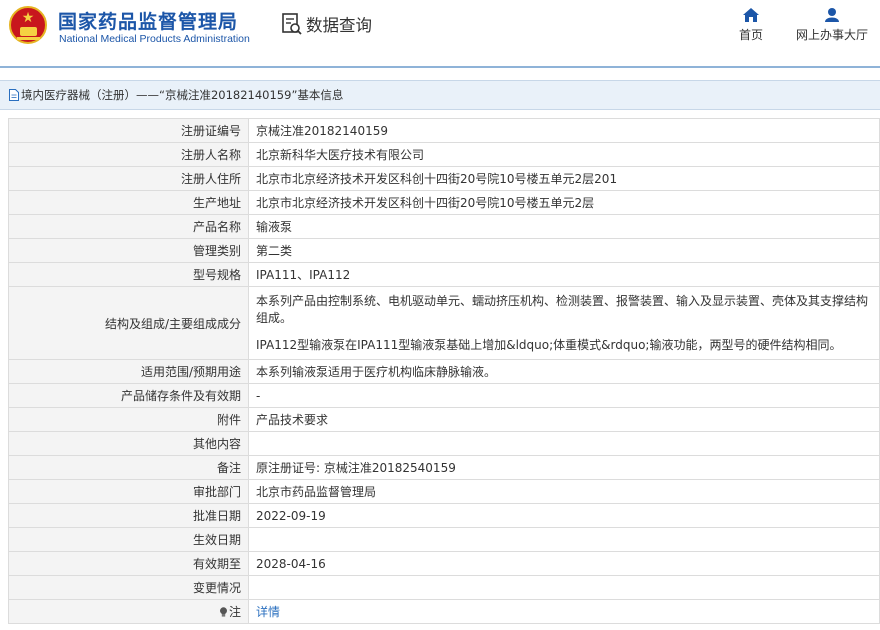  I want to click on table-row: 有效期至 2028-04-16, so click(444, 563).